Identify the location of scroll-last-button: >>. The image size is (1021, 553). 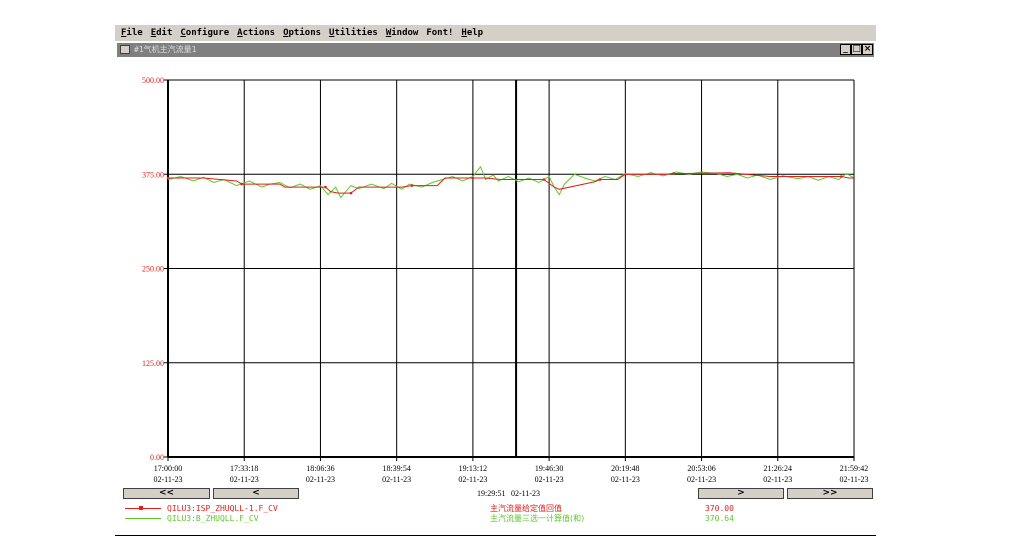
(830, 493).